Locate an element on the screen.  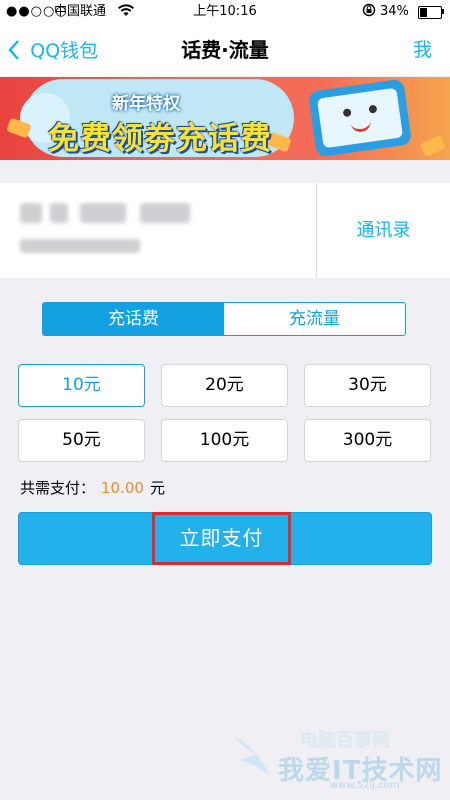
amount-option-50: 50元 is located at coordinates (81, 440).